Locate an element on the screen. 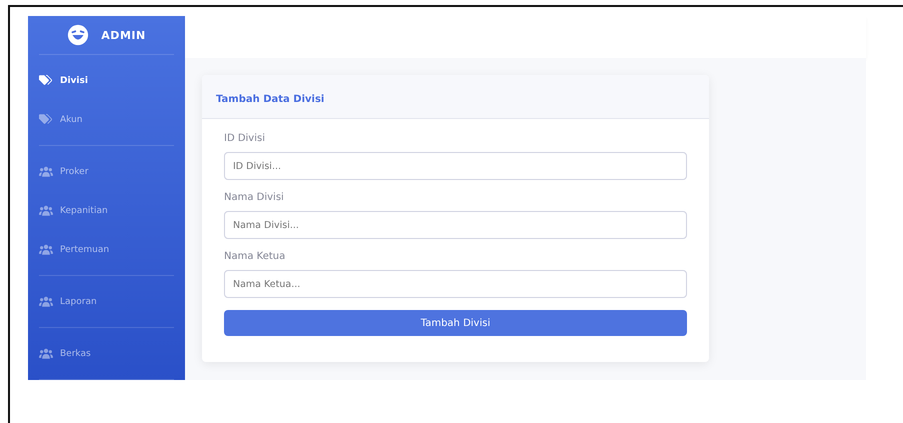 This screenshot has height=423, width=903. sidebar-item: Berkas is located at coordinates (106, 354).